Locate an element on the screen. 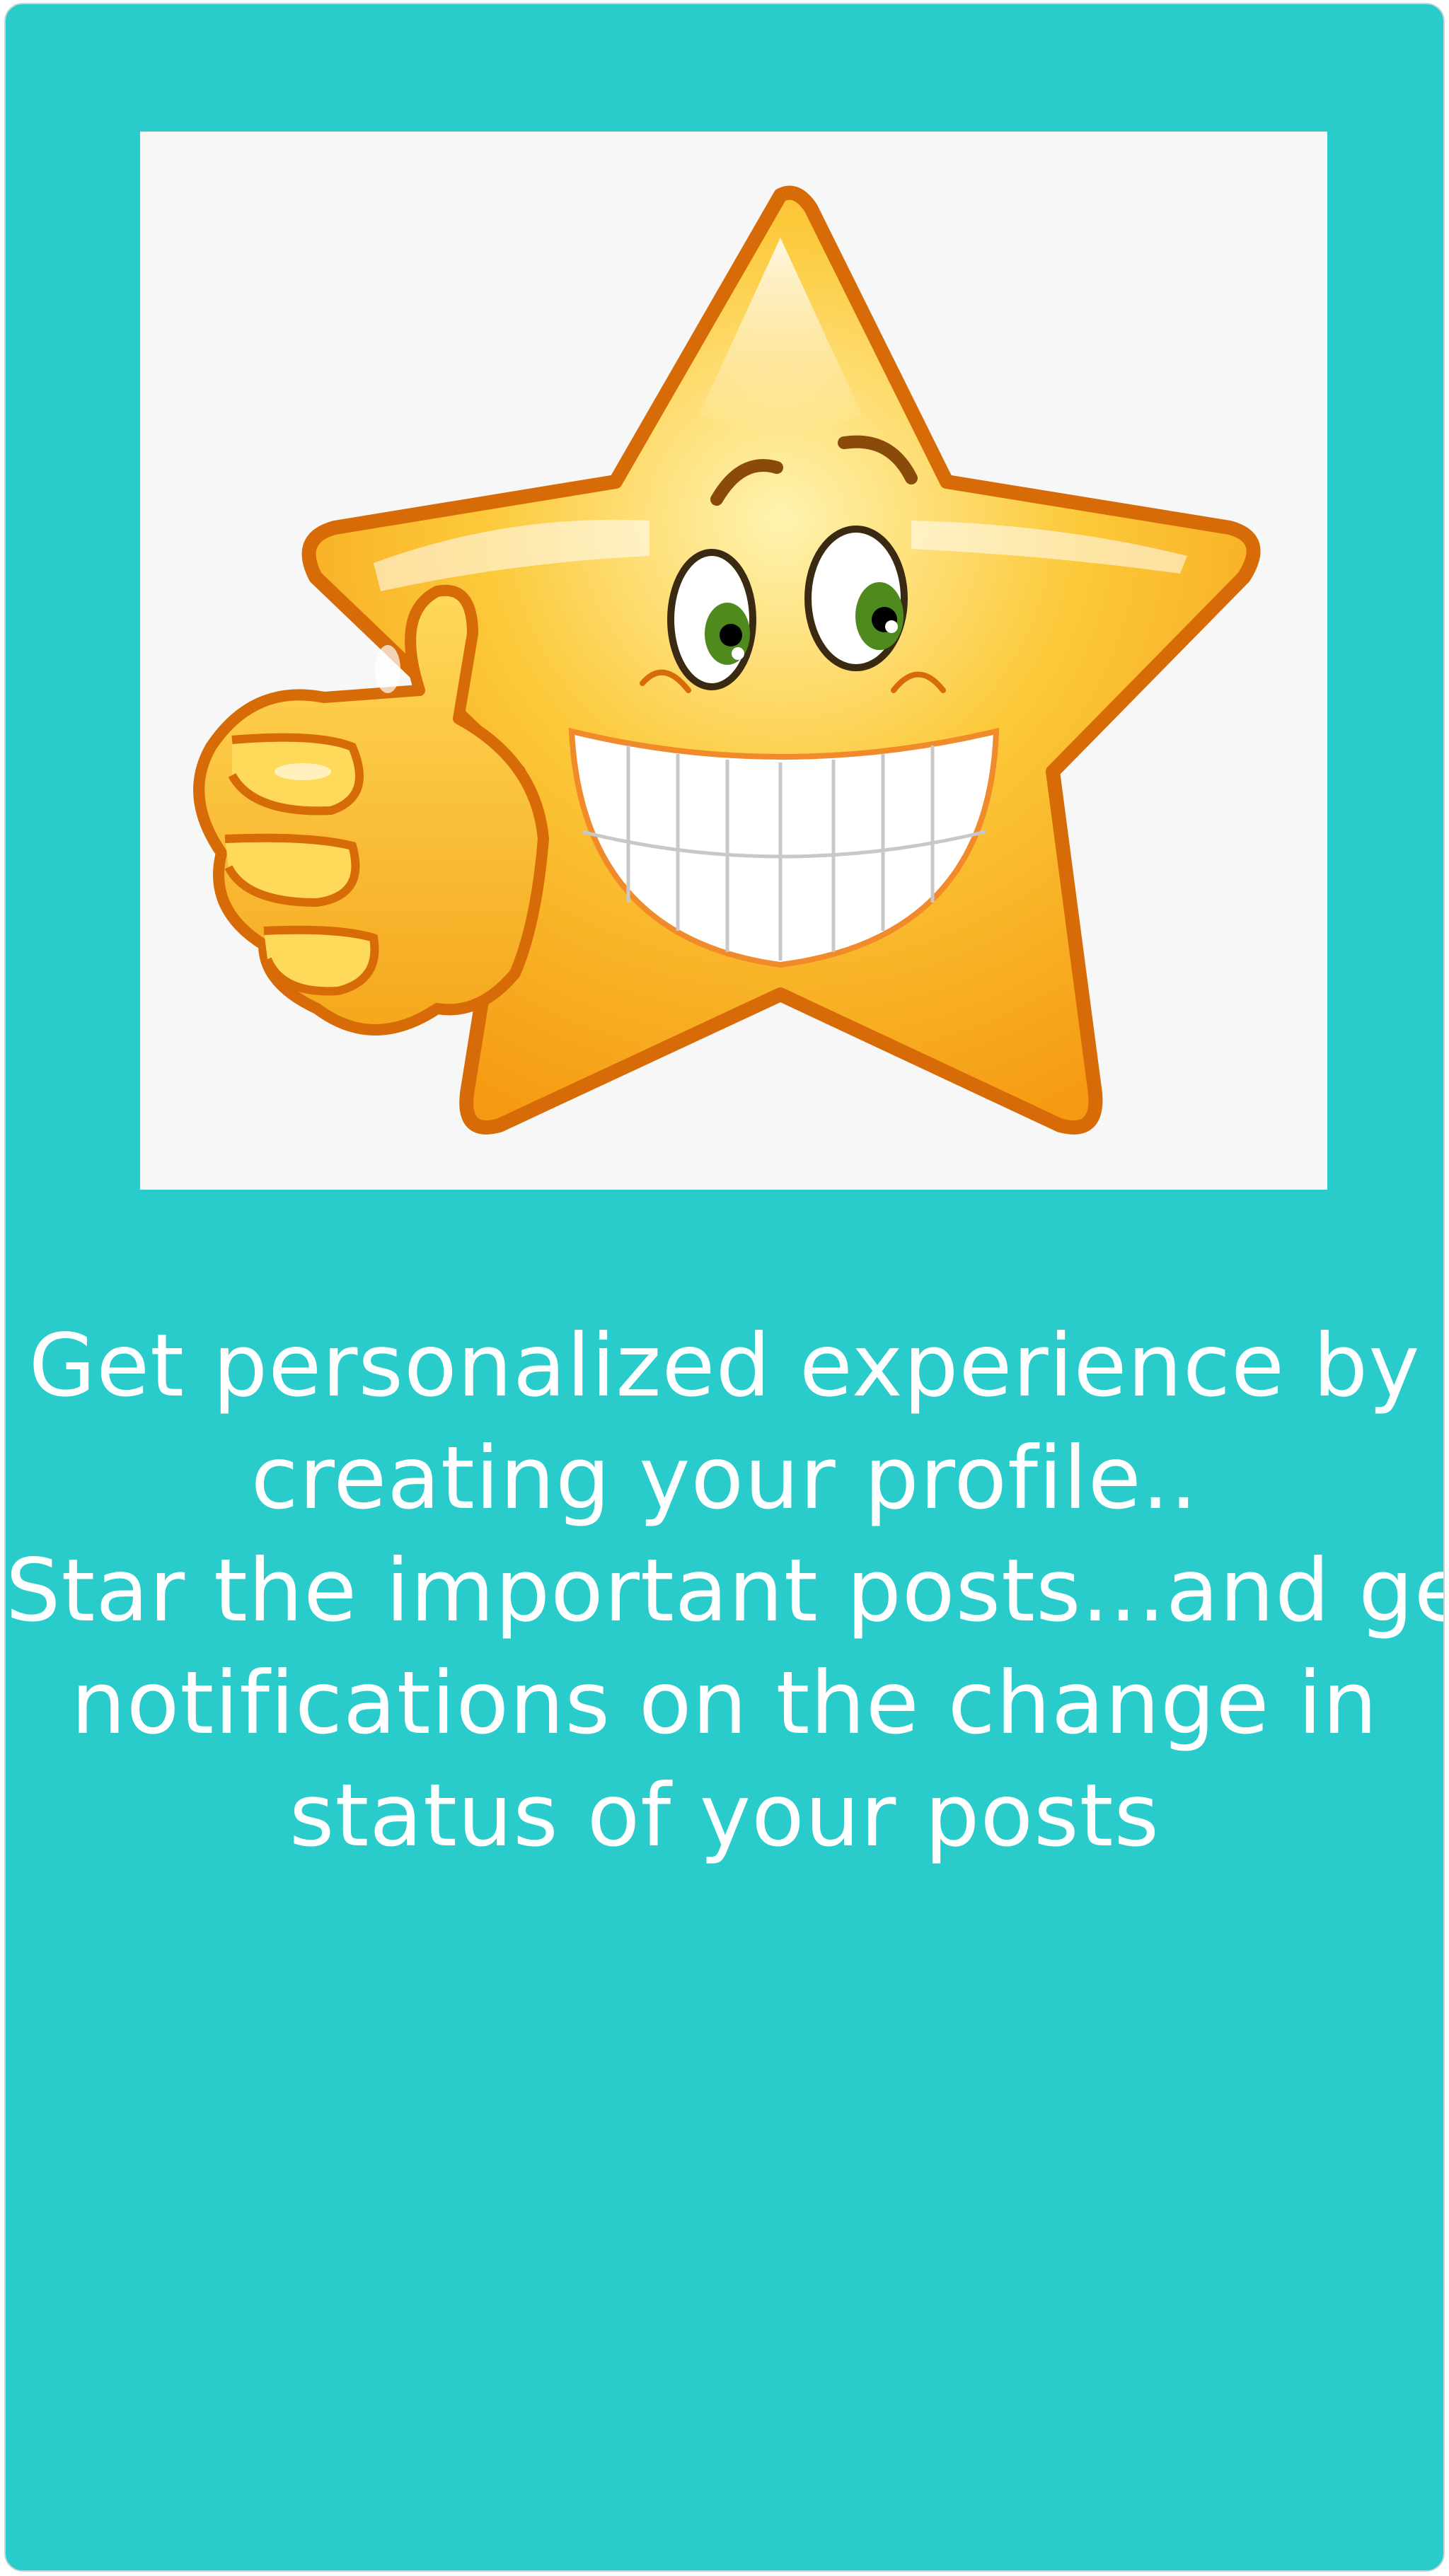 Image resolution: width=1449 pixels, height=2576 pixels. message-line: Star the important posts...and get is located at coordinates (726, 1591).